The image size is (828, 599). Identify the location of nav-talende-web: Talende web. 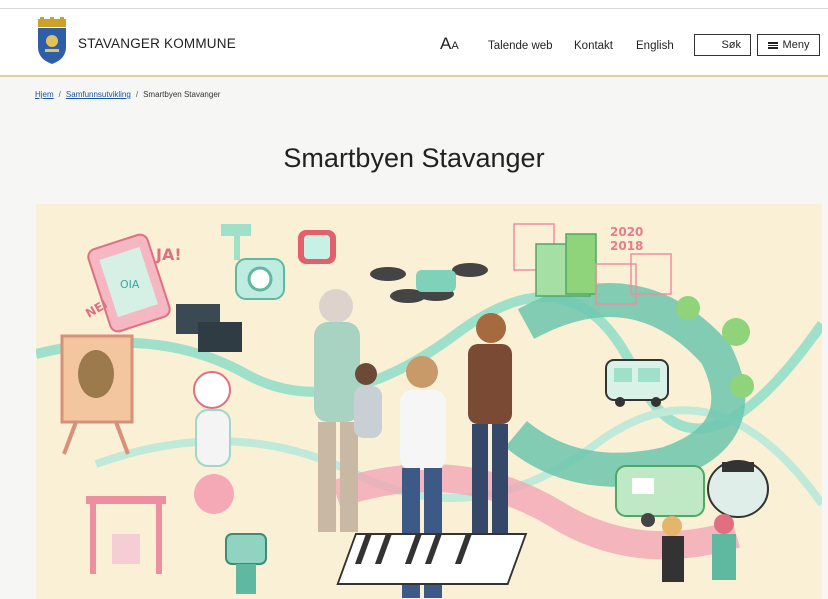
(520, 46).